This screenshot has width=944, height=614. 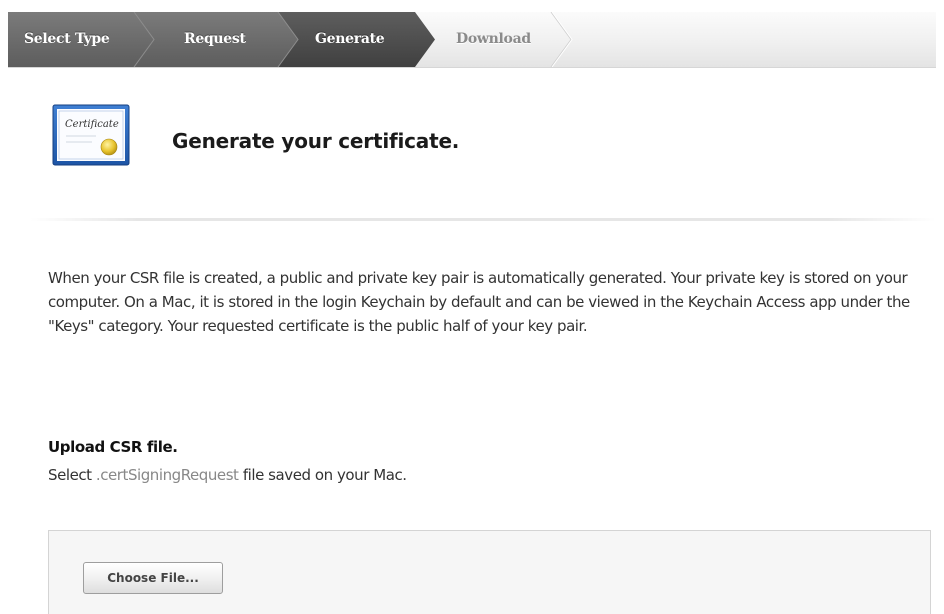 What do you see at coordinates (322, 475) in the screenshot?
I see `upload-hint-suffix: file saved on your Mac.` at bounding box center [322, 475].